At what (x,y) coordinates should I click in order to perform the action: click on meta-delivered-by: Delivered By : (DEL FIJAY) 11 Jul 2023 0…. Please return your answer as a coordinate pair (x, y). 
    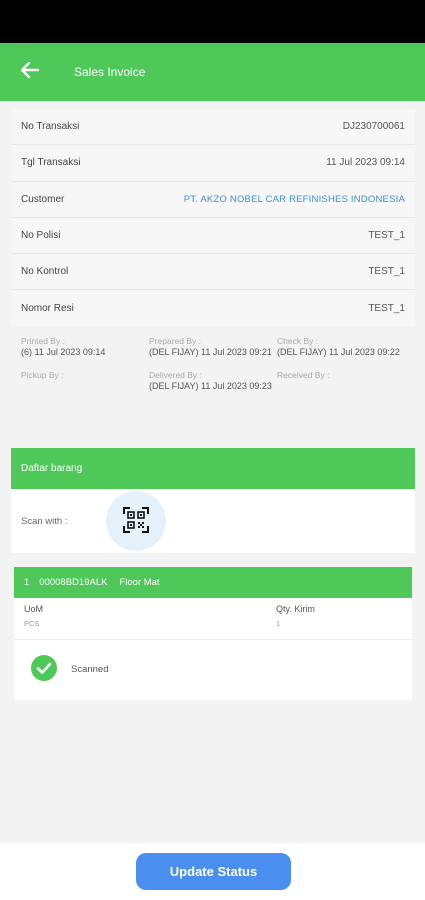
    Looking at the image, I should click on (213, 381).